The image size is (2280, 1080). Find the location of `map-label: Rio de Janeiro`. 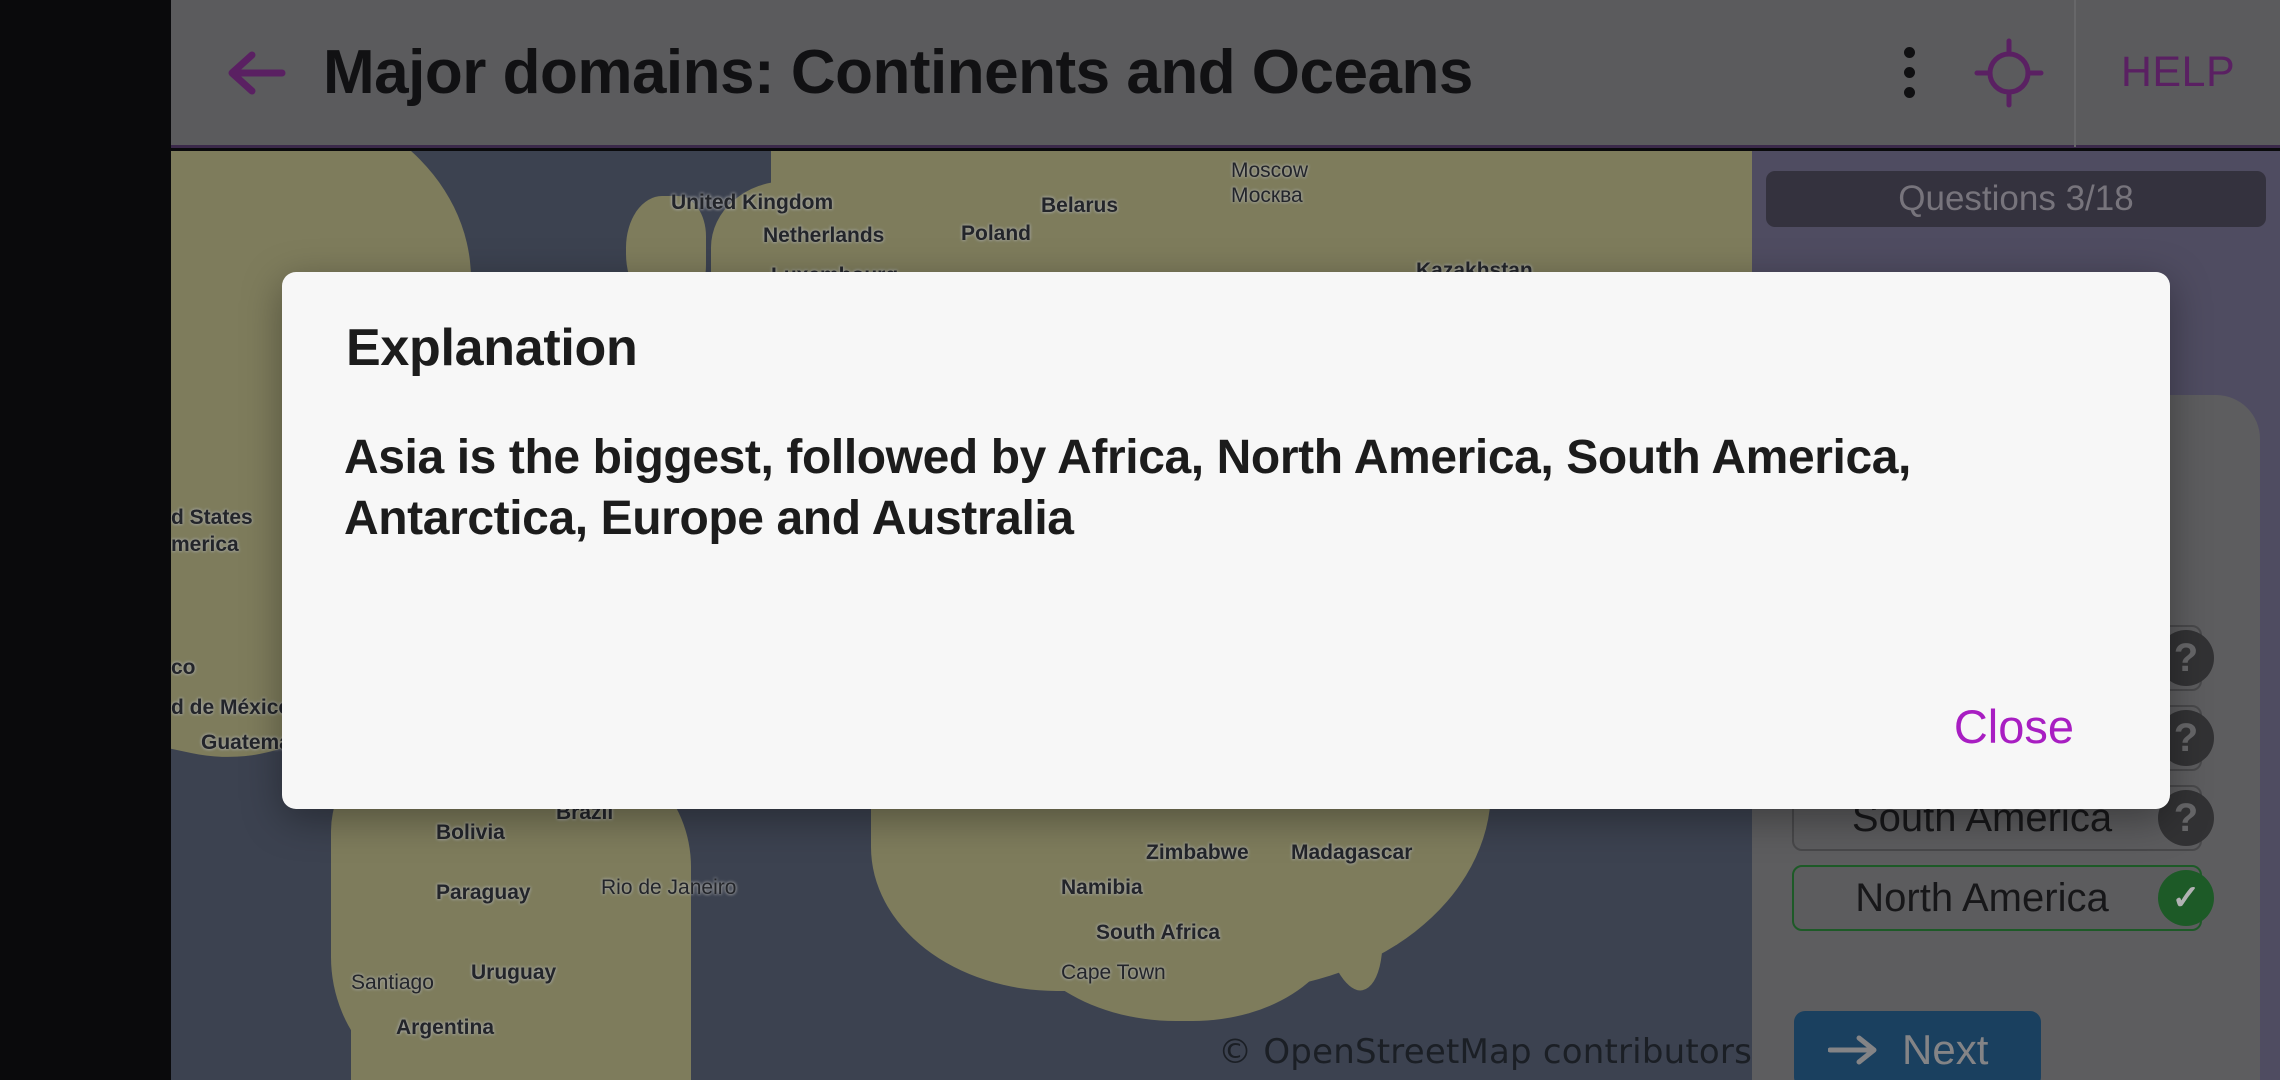

map-label: Rio de Janeiro is located at coordinates (669, 887).